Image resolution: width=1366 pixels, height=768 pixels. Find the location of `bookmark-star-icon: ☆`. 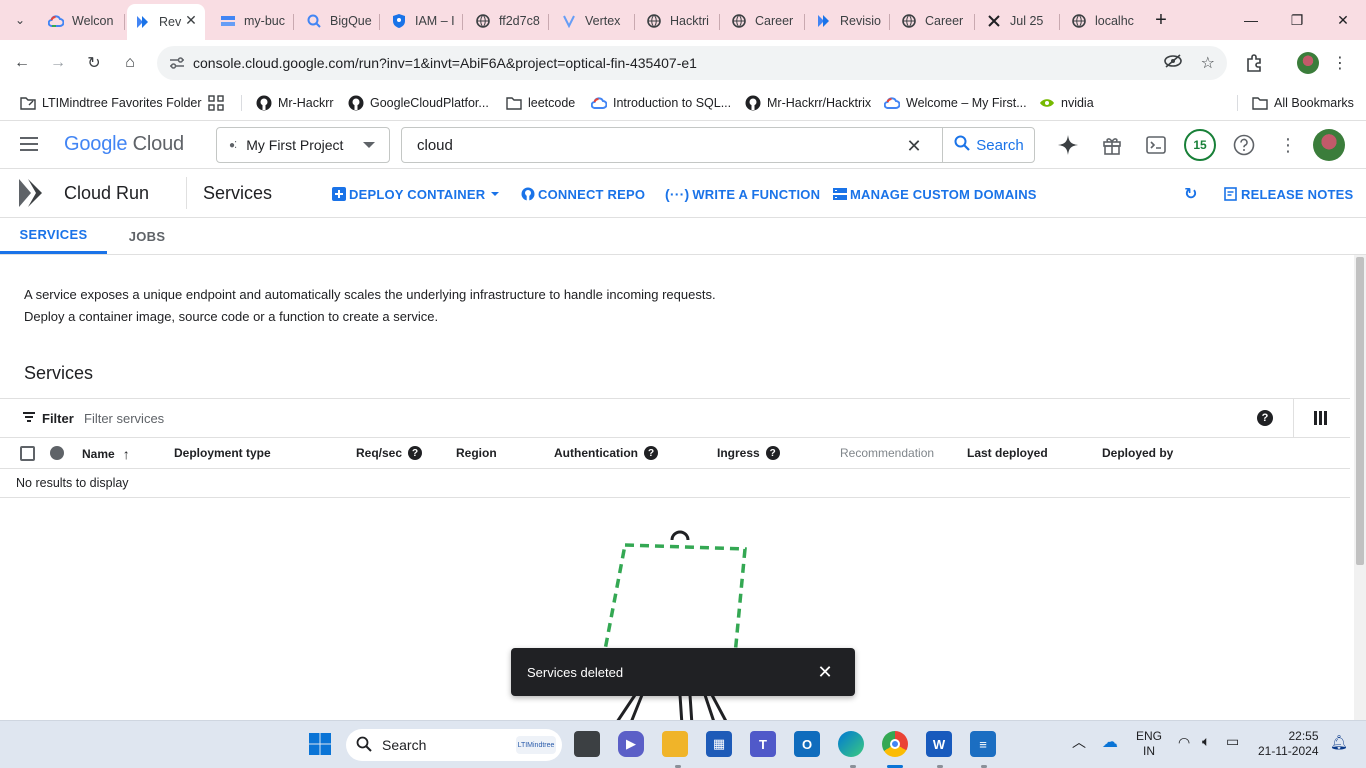

bookmark-star-icon: ☆ is located at coordinates (1208, 63).